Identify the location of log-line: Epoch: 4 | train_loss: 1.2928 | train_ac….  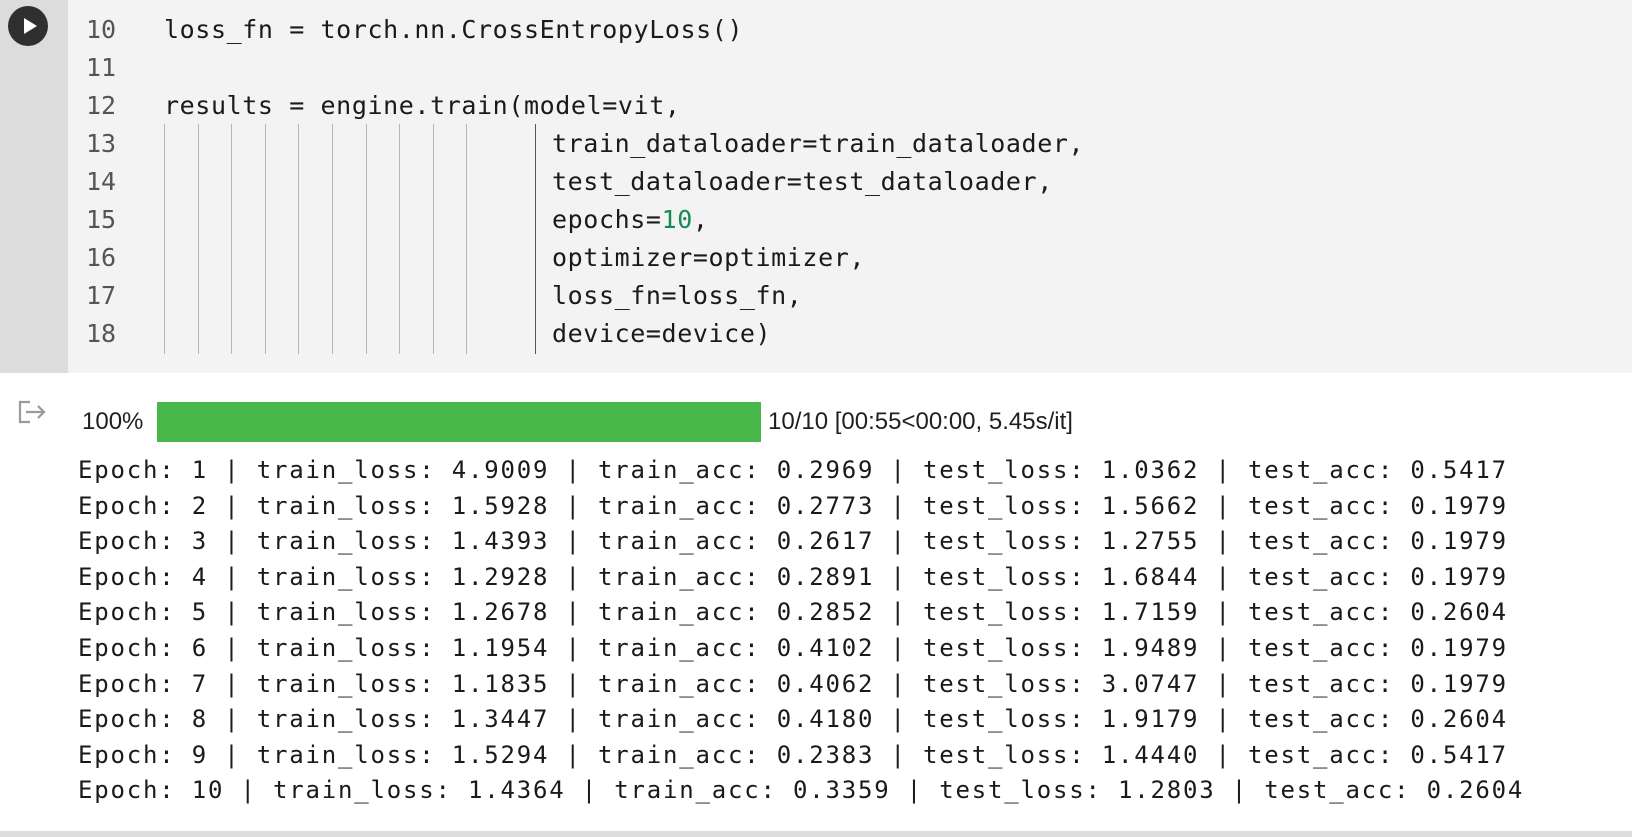
(793, 576).